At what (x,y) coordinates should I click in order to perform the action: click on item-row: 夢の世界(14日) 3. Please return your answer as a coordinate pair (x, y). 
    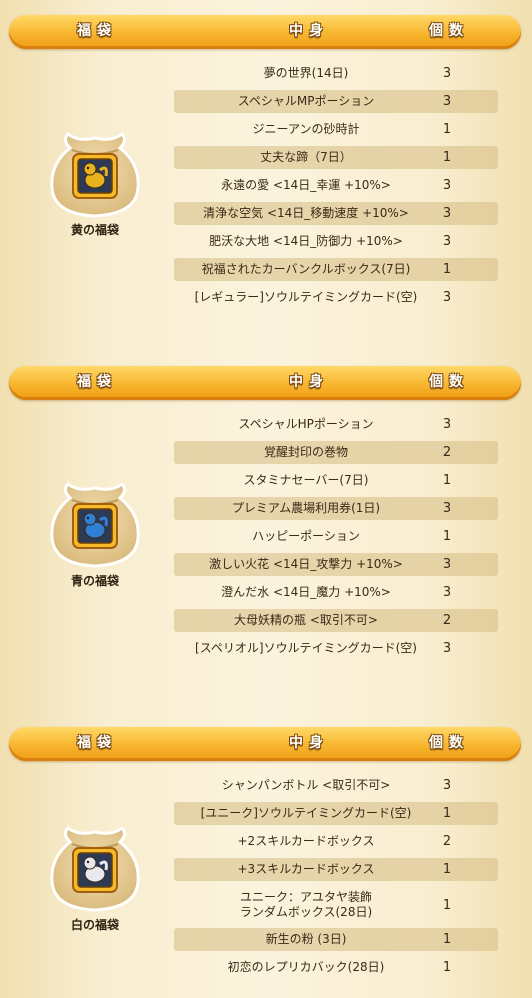
    Looking at the image, I should click on (336, 73).